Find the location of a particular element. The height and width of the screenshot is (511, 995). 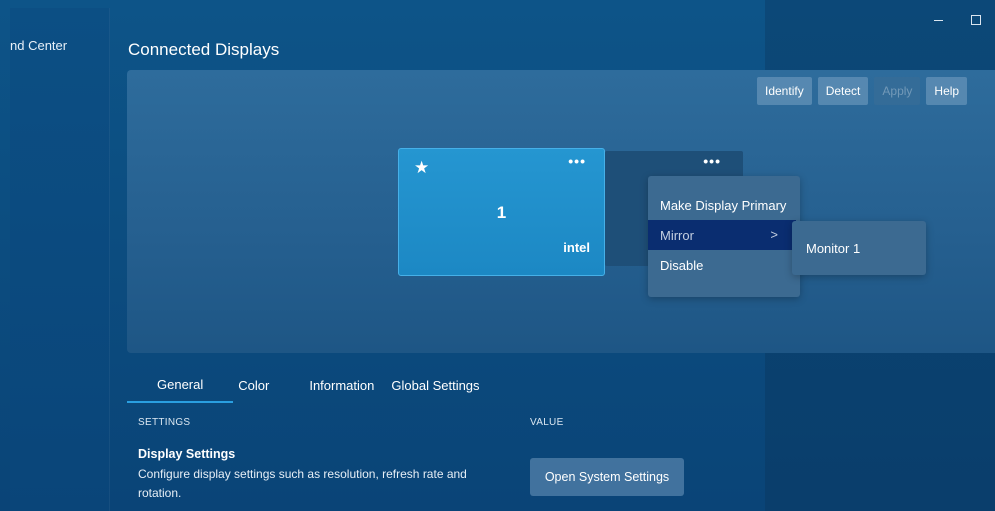

star-icon: ★ is located at coordinates (422, 167).